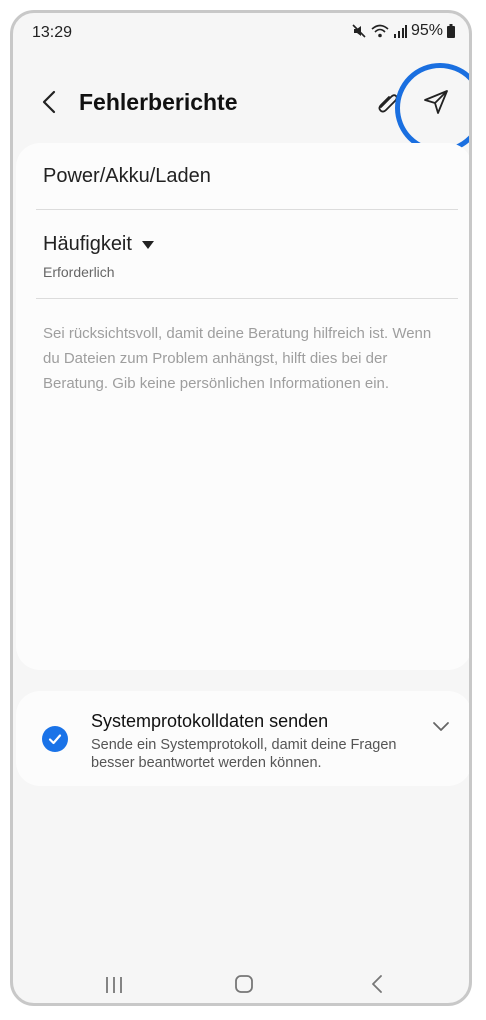  I want to click on system-log-checkbox, so click(55, 739).